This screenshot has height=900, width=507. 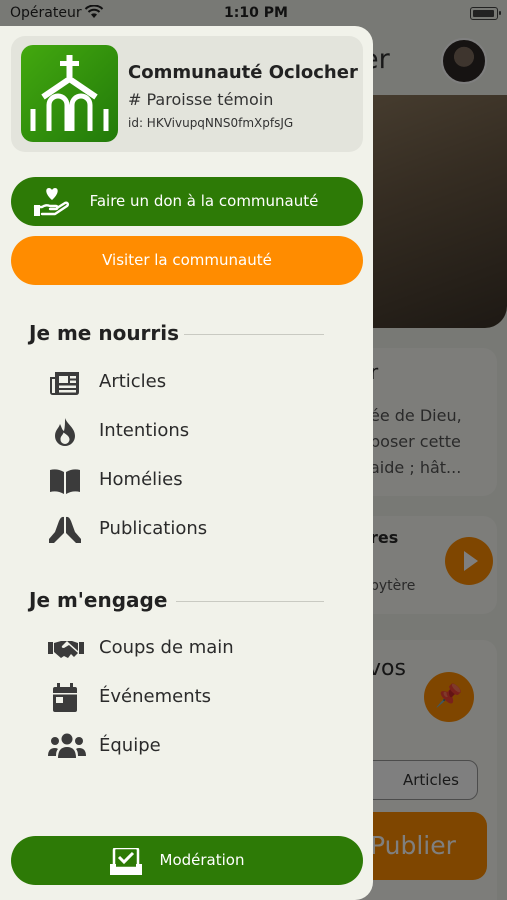 What do you see at coordinates (46, 13) in the screenshot?
I see `carrier-label: Opérateur` at bounding box center [46, 13].